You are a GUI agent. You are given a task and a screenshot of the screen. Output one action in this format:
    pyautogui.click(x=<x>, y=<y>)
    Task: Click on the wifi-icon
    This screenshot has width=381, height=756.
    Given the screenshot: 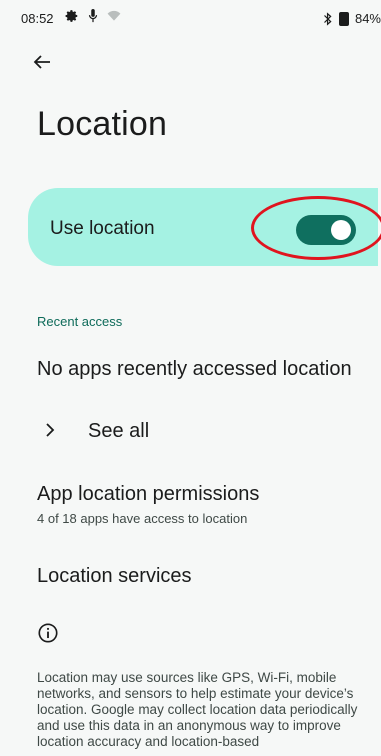 What is the action you would take?
    pyautogui.click(x=114, y=15)
    